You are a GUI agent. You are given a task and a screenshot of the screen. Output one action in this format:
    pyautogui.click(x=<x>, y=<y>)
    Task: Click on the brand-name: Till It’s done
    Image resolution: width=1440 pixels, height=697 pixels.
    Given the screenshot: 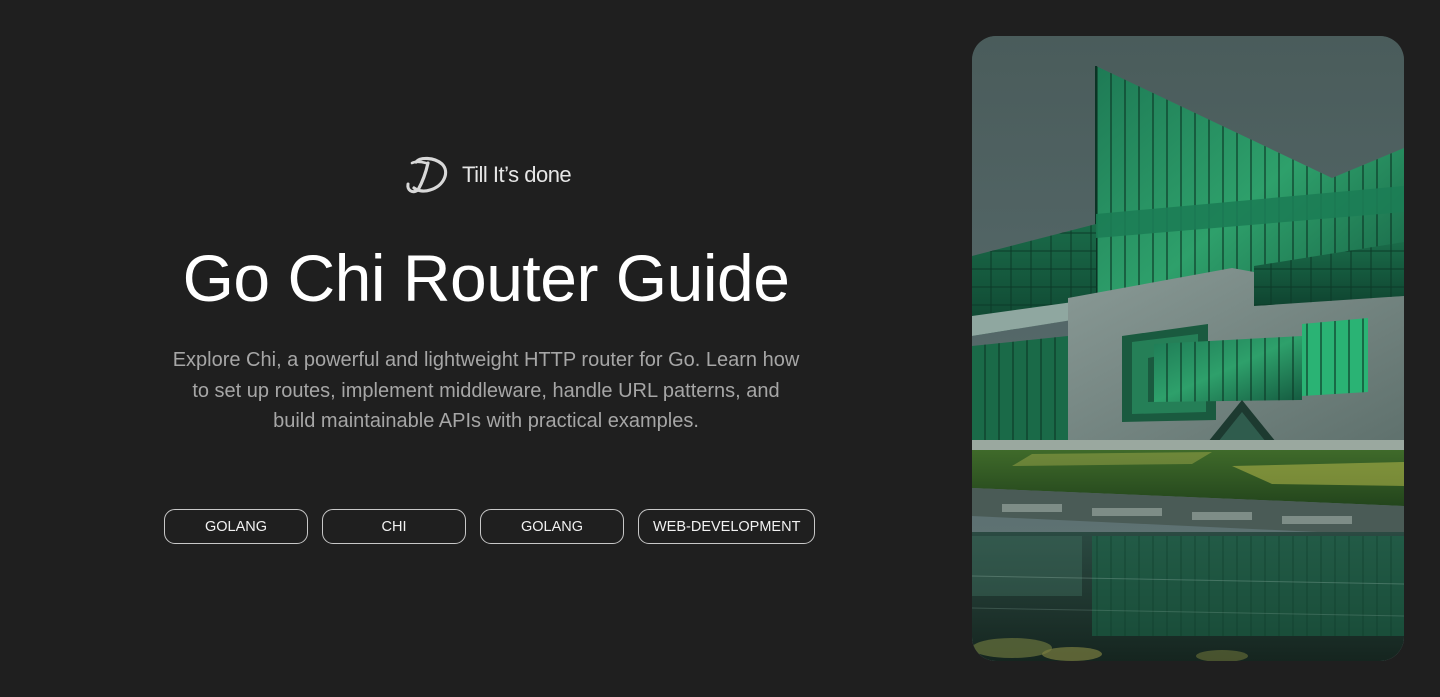 What is the action you would take?
    pyautogui.click(x=517, y=174)
    